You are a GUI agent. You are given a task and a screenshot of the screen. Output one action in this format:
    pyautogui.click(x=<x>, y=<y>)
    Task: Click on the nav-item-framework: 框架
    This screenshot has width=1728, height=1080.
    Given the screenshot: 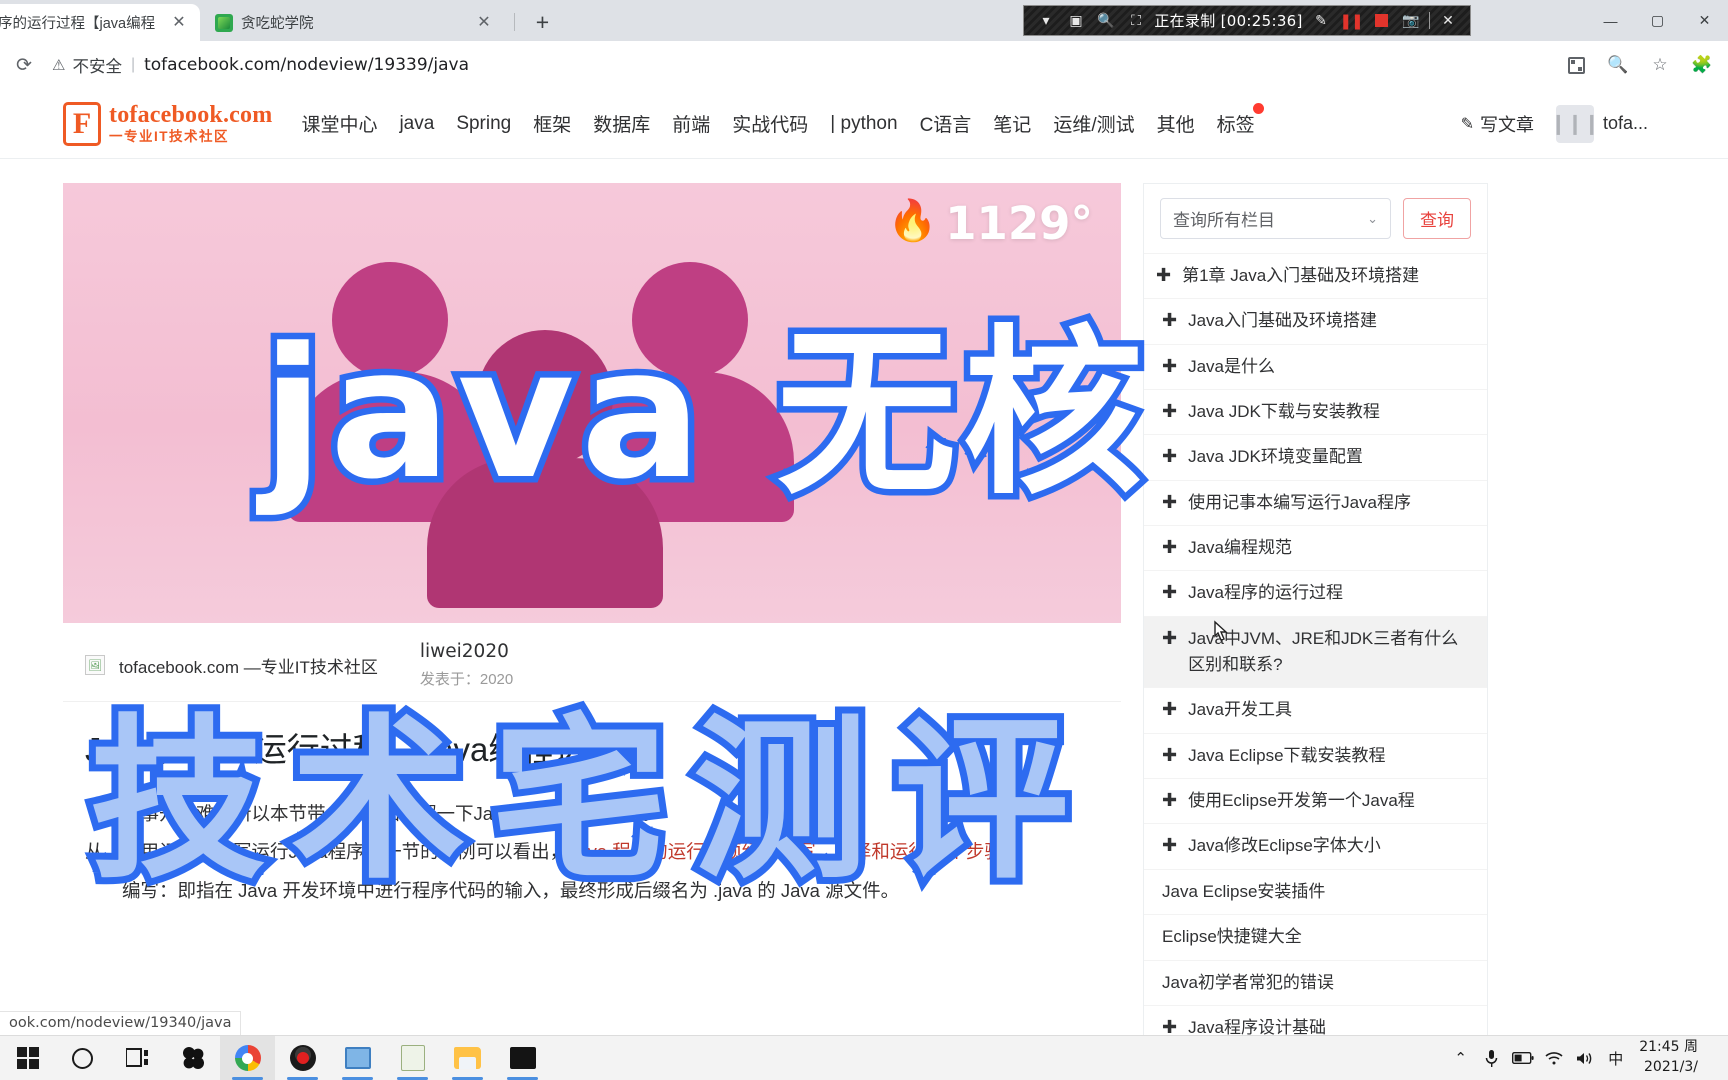 What is the action you would take?
    pyautogui.click(x=552, y=123)
    